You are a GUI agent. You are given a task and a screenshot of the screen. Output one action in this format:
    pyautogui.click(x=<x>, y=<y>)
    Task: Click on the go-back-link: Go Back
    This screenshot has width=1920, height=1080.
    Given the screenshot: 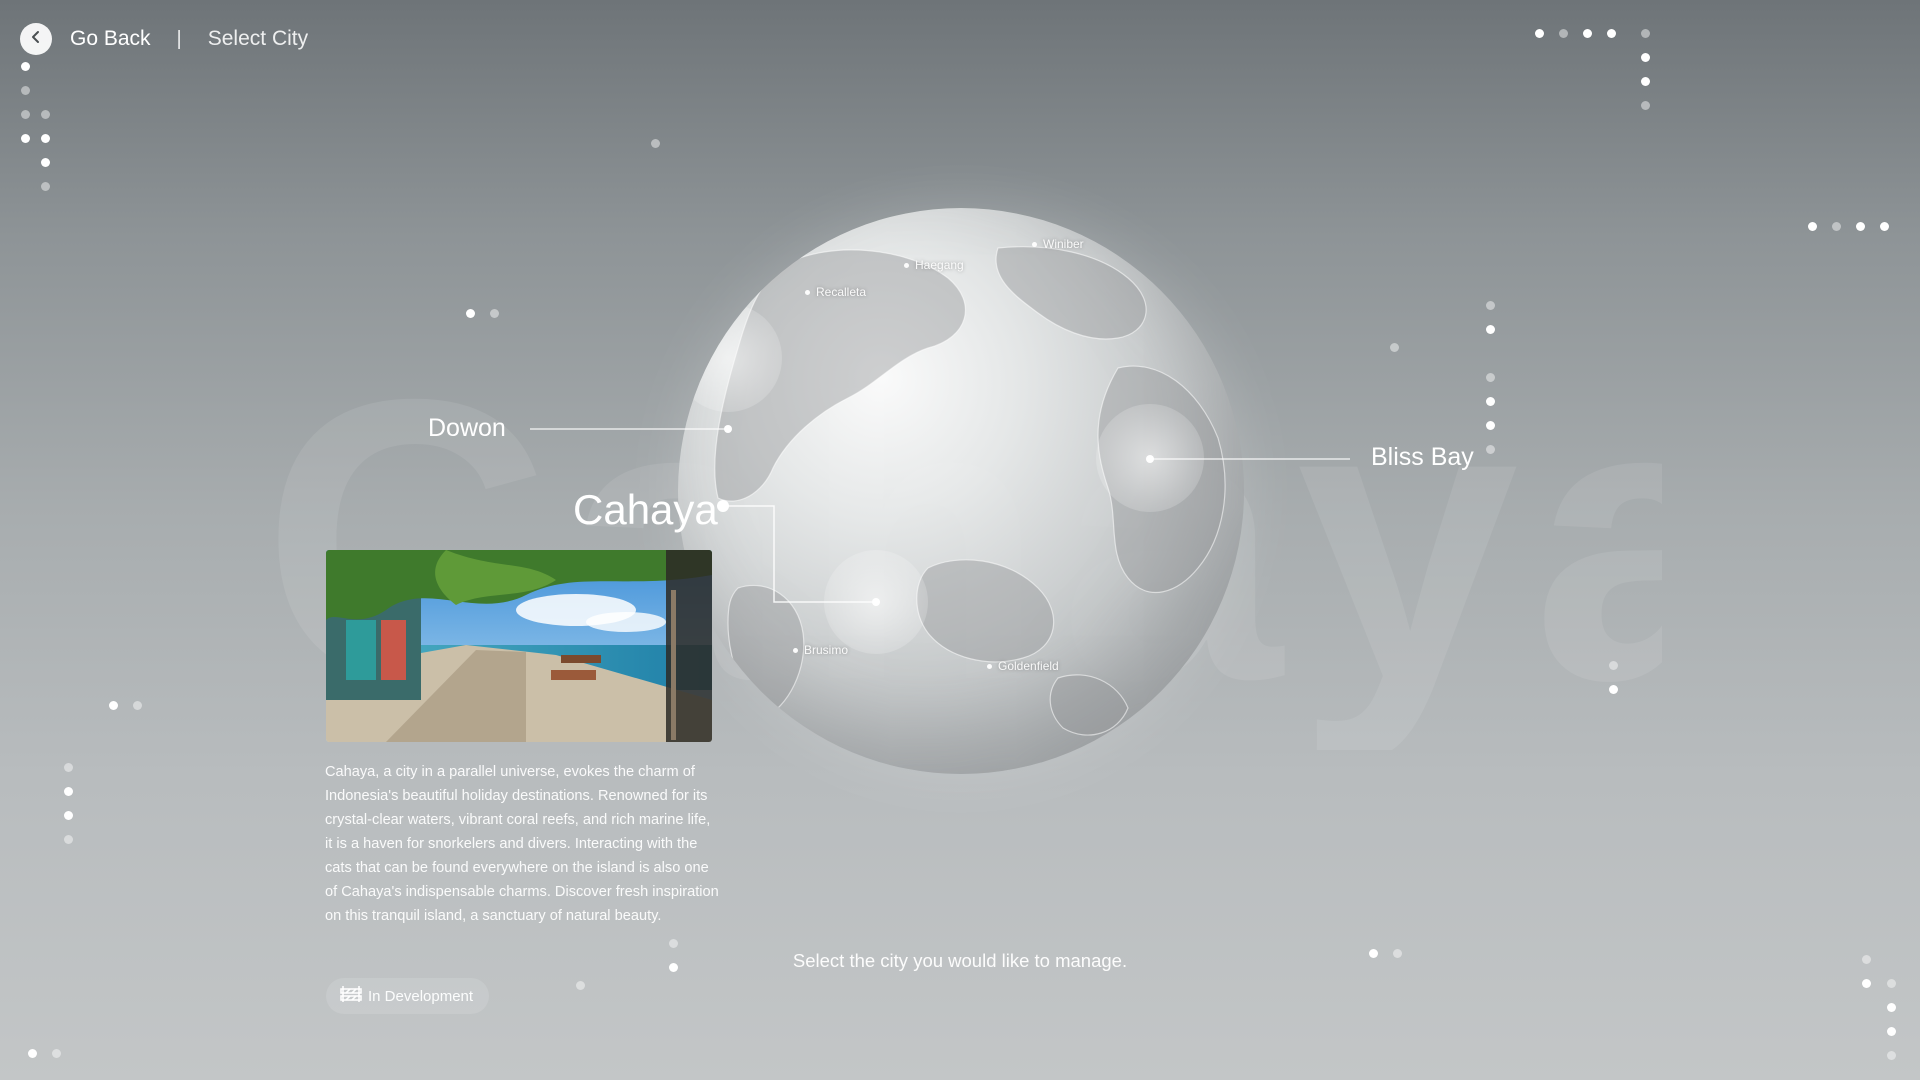 What is the action you would take?
    pyautogui.click(x=110, y=39)
    